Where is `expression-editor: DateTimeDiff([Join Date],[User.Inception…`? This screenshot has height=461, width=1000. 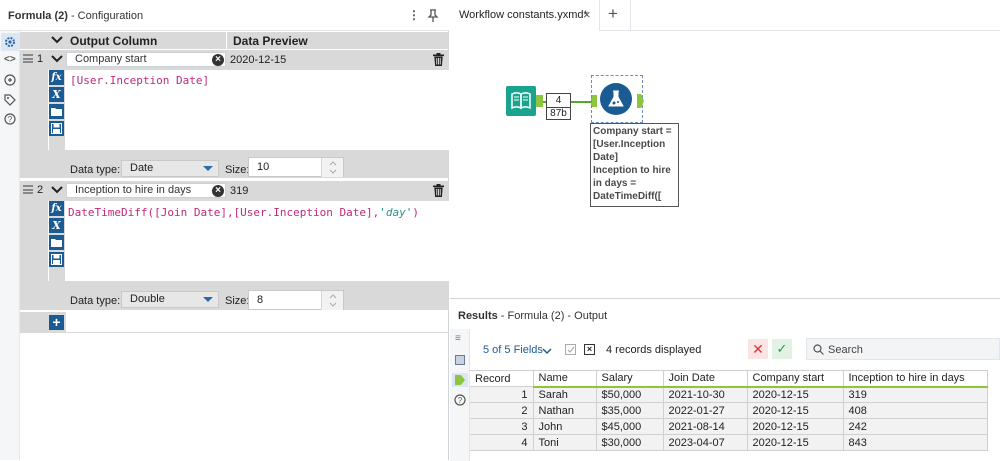 expression-editor: DateTimeDiff([Join Date],[User.Inception… is located at coordinates (257, 241).